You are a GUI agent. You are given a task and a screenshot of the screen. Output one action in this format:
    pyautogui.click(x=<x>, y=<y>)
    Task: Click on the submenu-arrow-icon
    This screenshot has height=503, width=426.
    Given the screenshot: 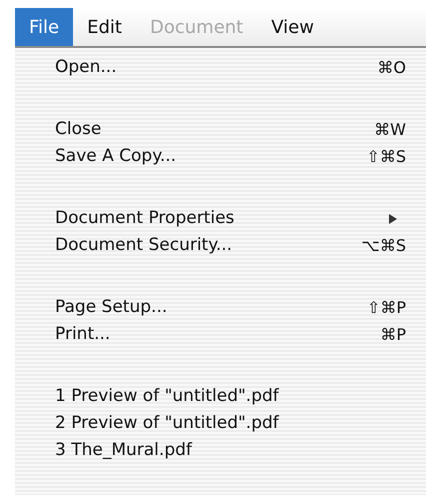 What is the action you would take?
    pyautogui.click(x=393, y=218)
    